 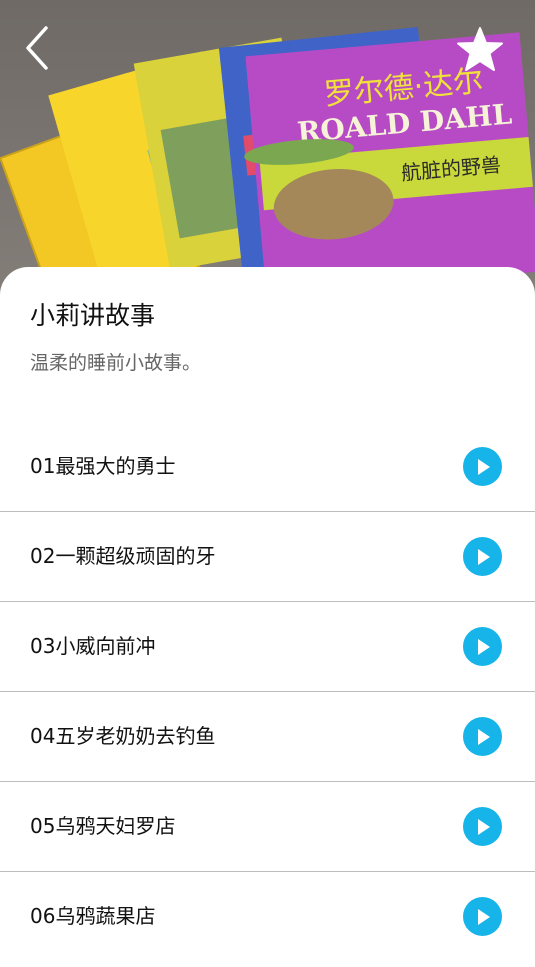 I want to click on episode-title: 02一颗超级顽固的牙, so click(x=123, y=556).